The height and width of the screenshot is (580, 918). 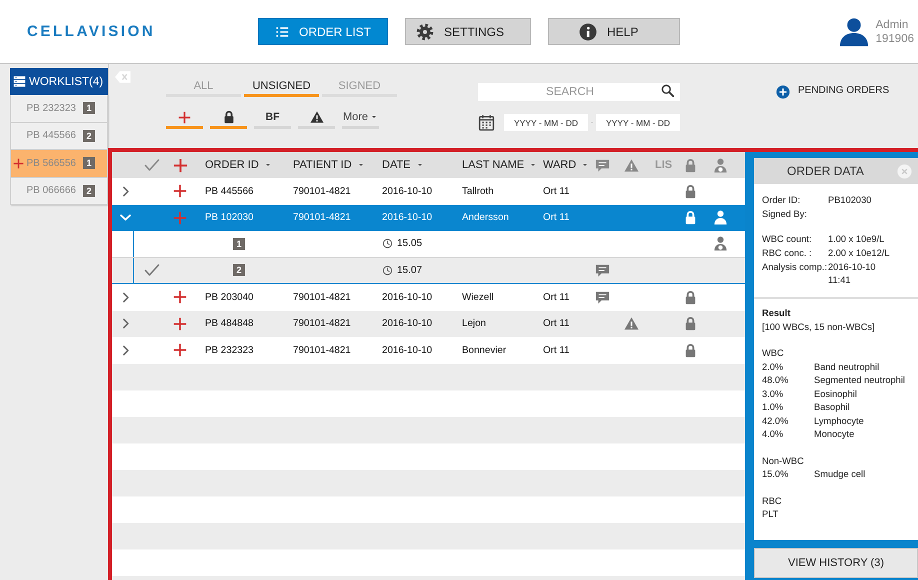 What do you see at coordinates (229, 324) in the screenshot?
I see `table-cell: PB 484848` at bounding box center [229, 324].